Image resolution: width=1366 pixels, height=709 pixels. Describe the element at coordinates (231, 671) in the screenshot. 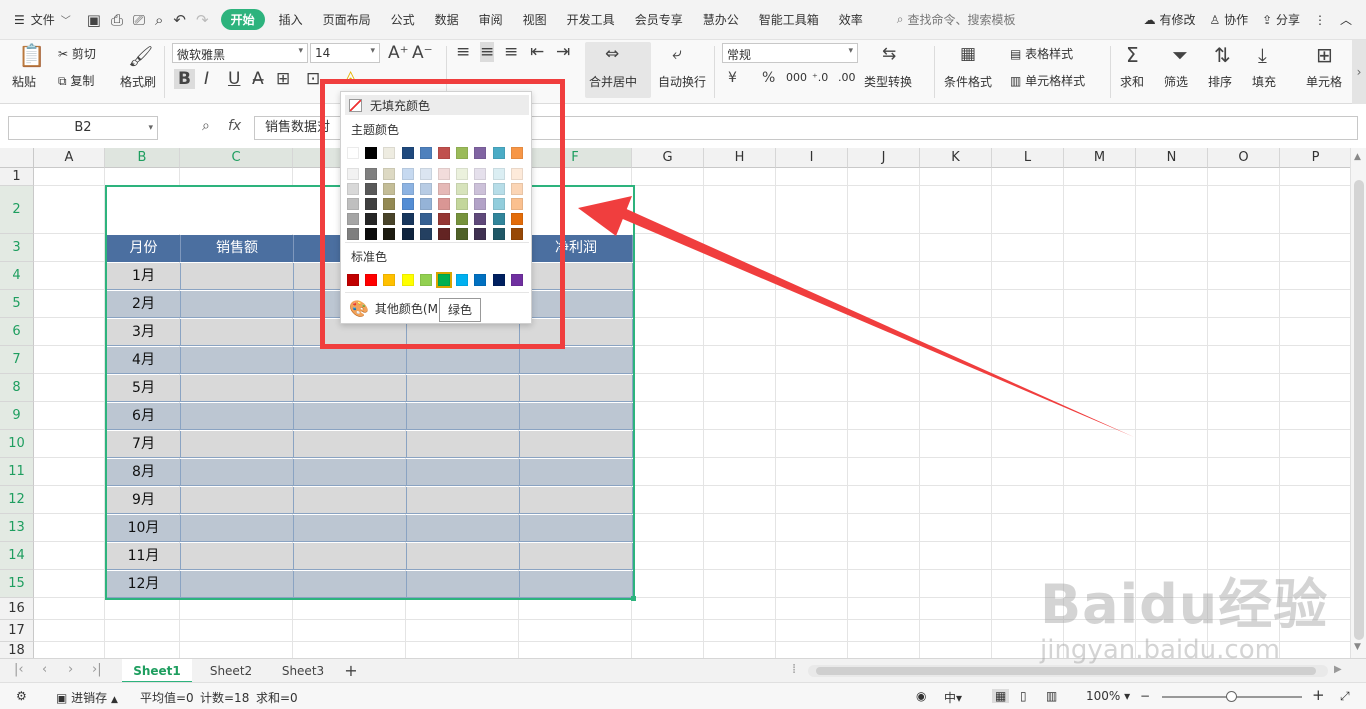

I see `sheet-tab-2: Sheet2` at that location.